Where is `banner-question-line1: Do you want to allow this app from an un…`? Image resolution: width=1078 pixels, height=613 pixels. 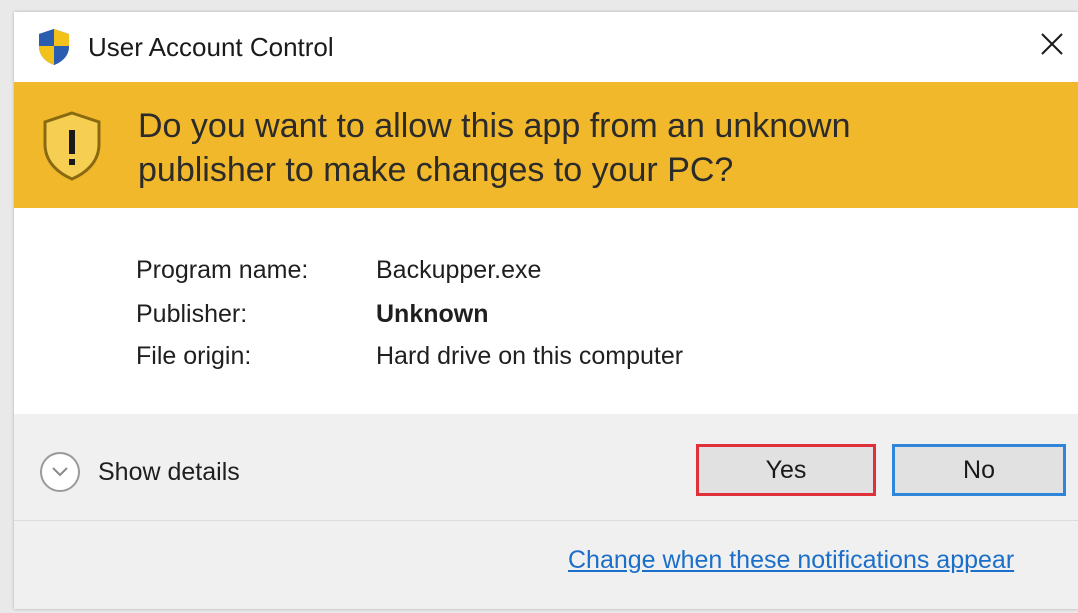 banner-question-line1: Do you want to allow this app from an un… is located at coordinates (494, 126).